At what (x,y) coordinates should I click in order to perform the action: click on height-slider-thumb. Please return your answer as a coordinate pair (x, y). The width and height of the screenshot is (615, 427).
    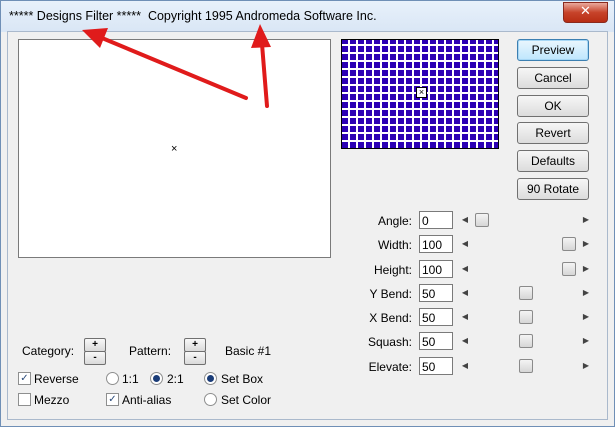
    Looking at the image, I should click on (569, 269).